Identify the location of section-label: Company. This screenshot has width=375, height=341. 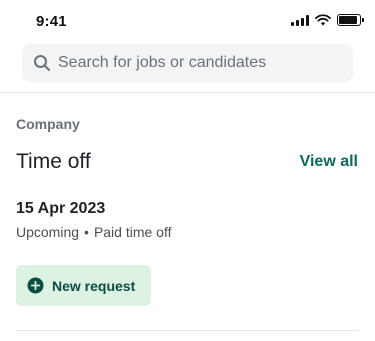
(48, 124).